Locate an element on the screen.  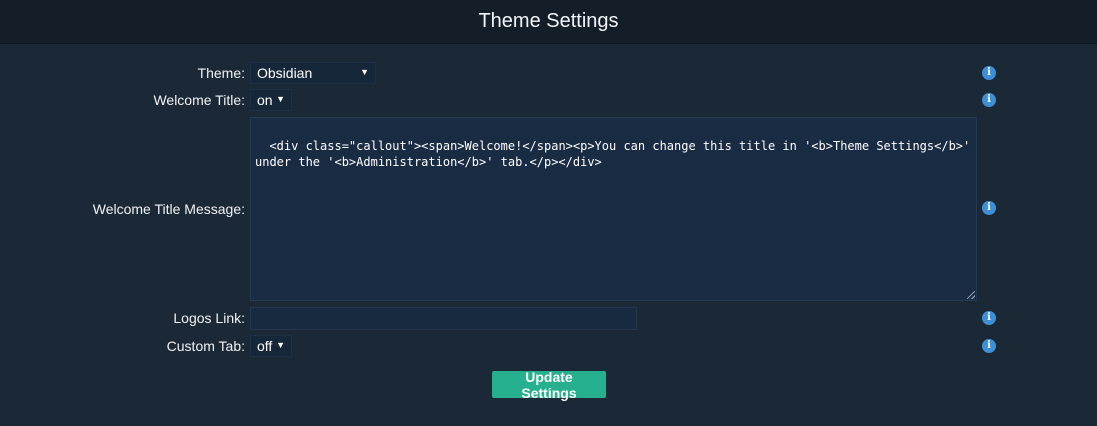
custom-tab-select-value: off is located at coordinates (265, 346).